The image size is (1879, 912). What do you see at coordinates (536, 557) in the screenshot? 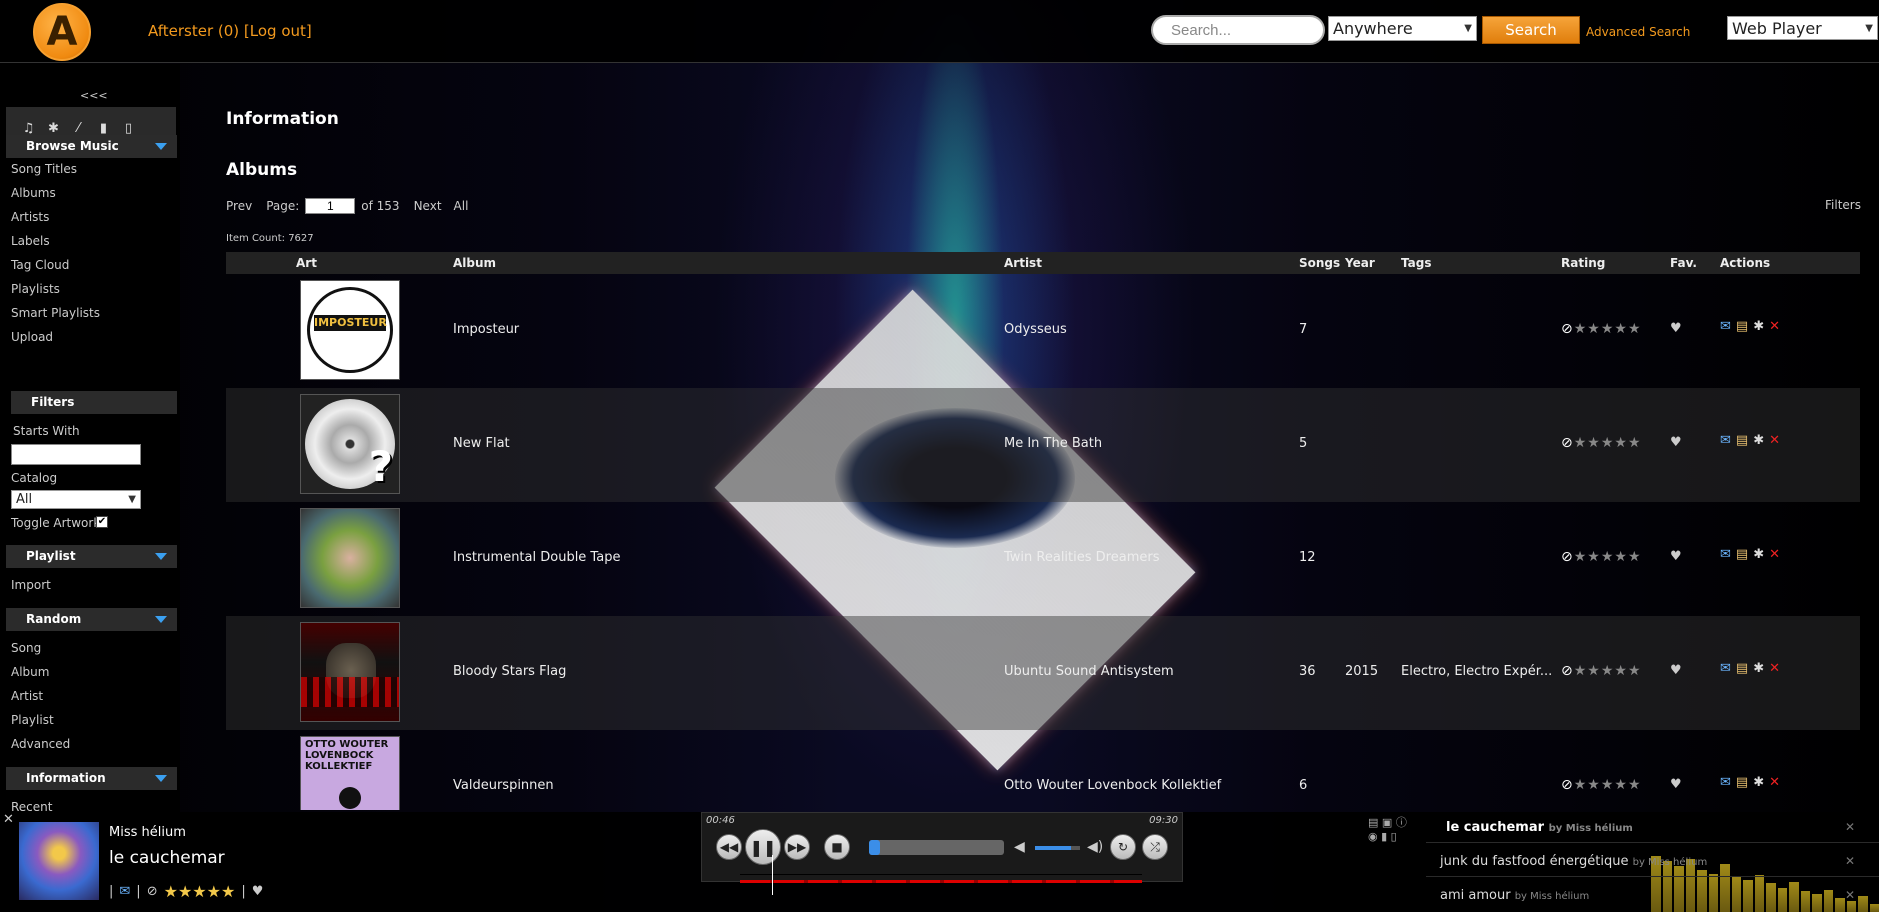
I see `album-link: Instrumental Double Tape` at bounding box center [536, 557].